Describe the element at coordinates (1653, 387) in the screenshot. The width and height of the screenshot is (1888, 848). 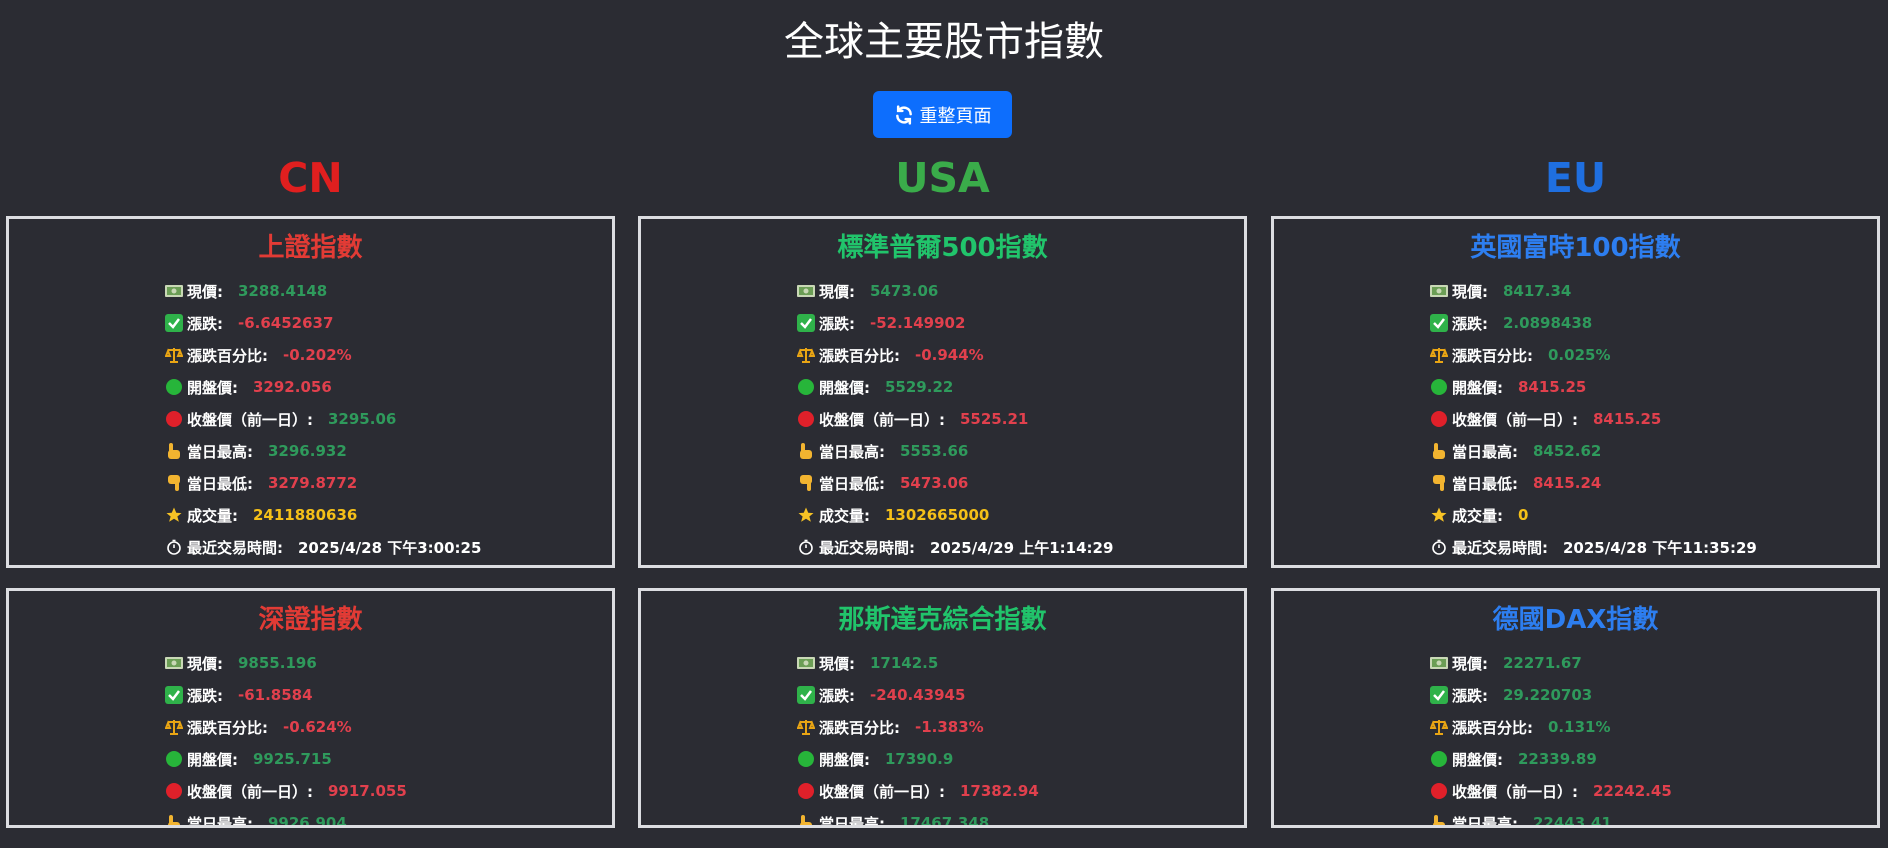
I see `row-open: 開盤價: 8415.25` at that location.